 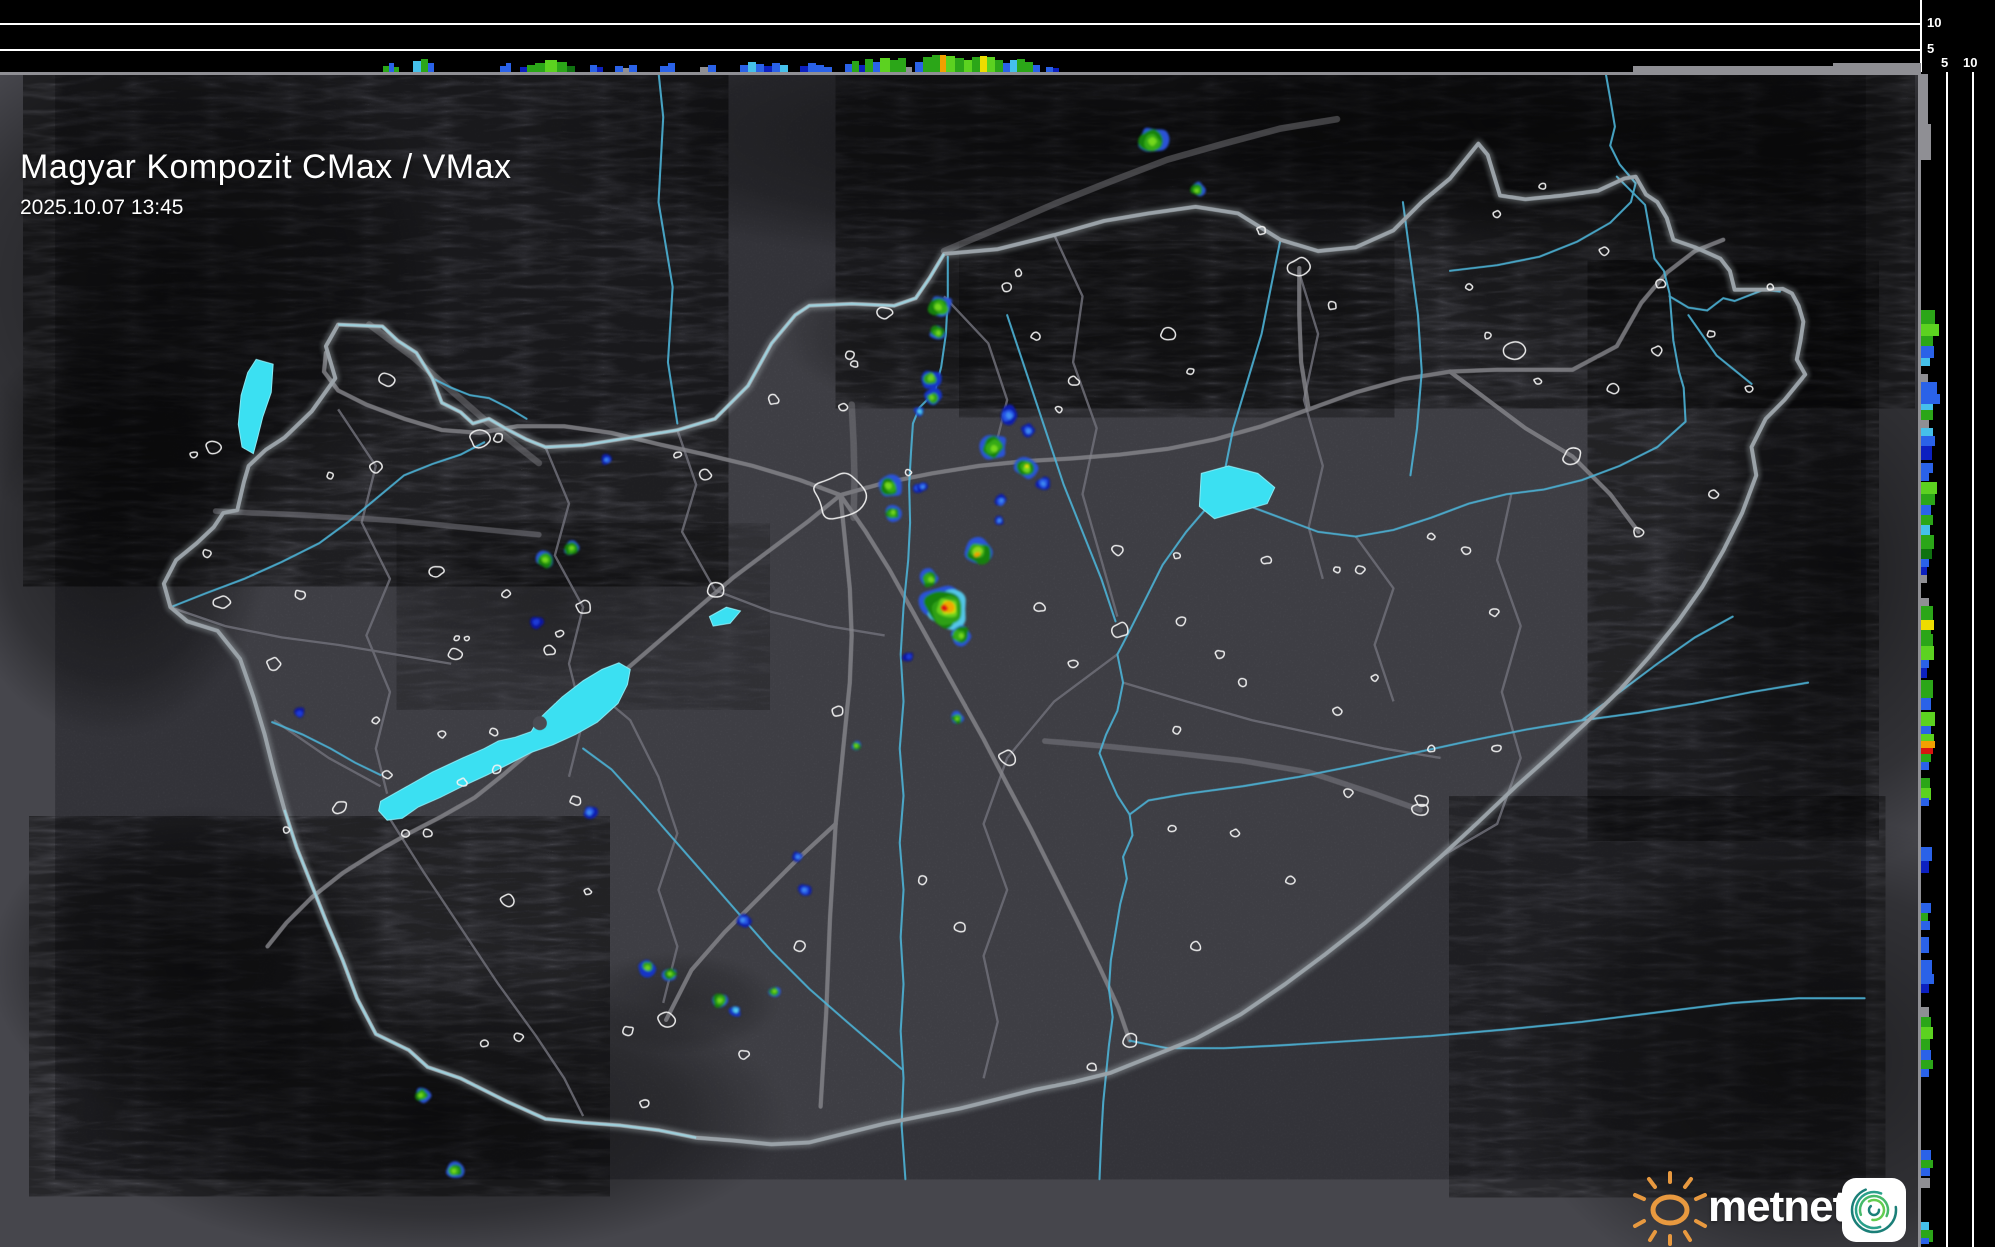 I want to click on timestamp: 2025.10.07 13:45, so click(x=102, y=207).